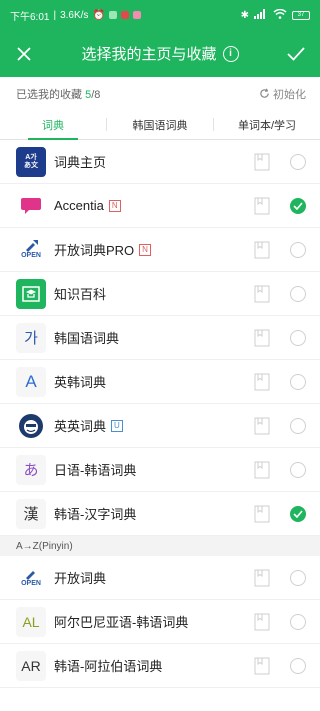 The width and height of the screenshot is (320, 711). What do you see at coordinates (137, 94) in the screenshot?
I see `counter-text: 已选我的收藏 5/8` at bounding box center [137, 94].